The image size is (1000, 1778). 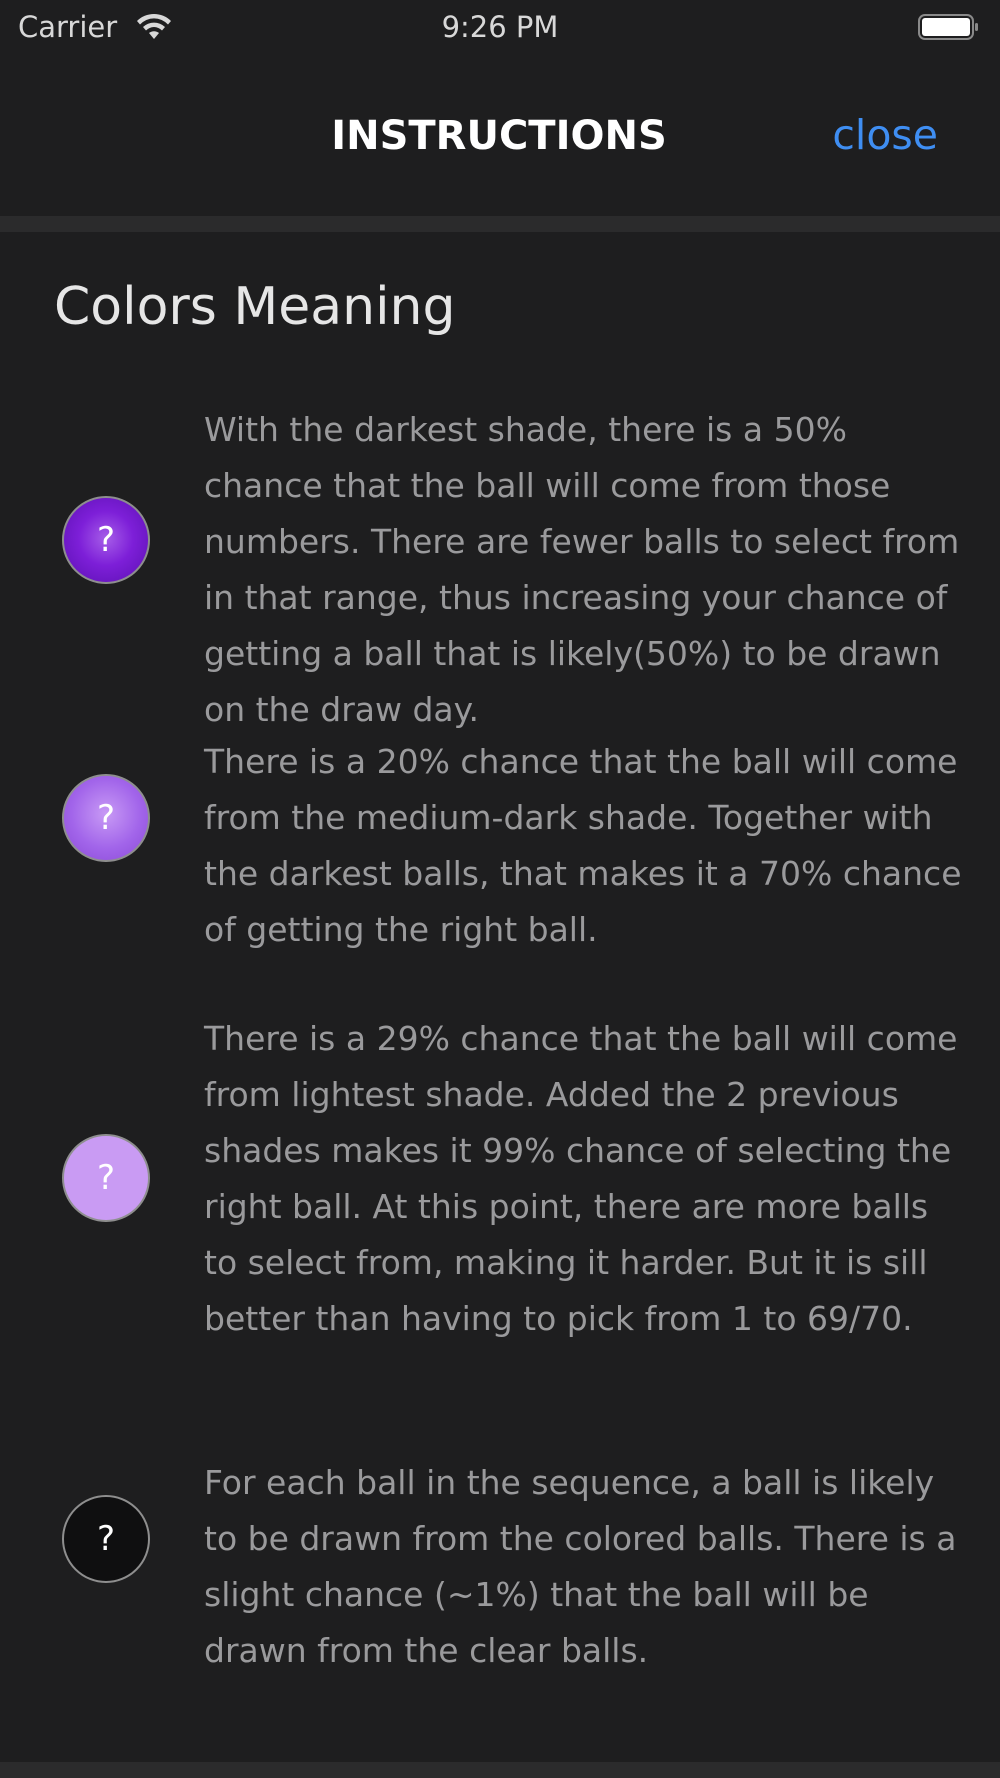 What do you see at coordinates (106, 1539) in the screenshot?
I see `clear-ball-icon: ?` at bounding box center [106, 1539].